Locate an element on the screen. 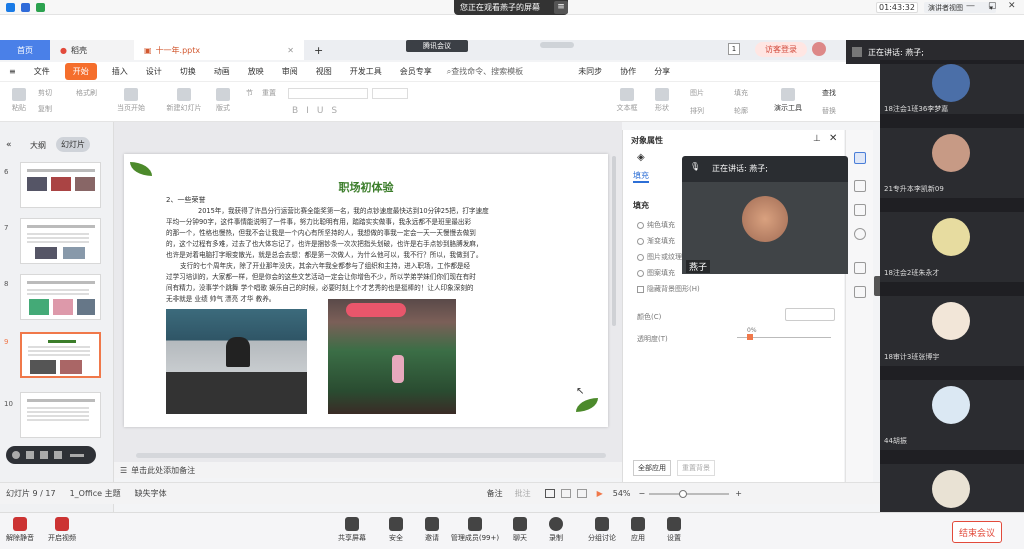 The height and width of the screenshot is (549, 1024). office-photo is located at coordinates (236, 361).